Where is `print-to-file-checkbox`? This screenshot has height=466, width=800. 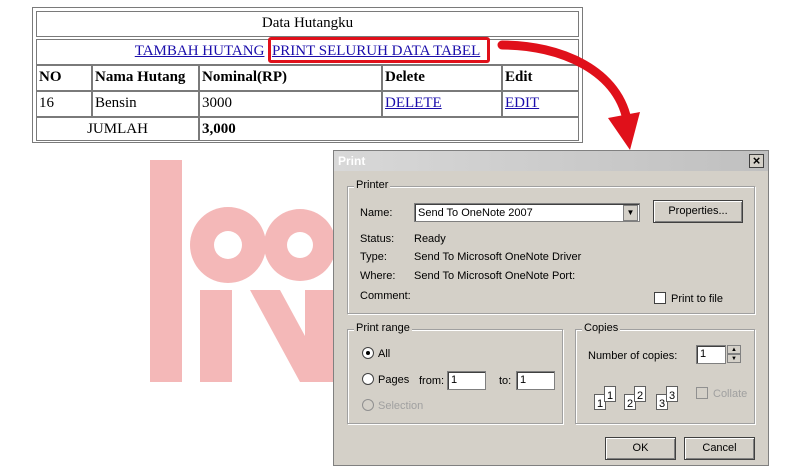
print-to-file-checkbox is located at coordinates (660, 298).